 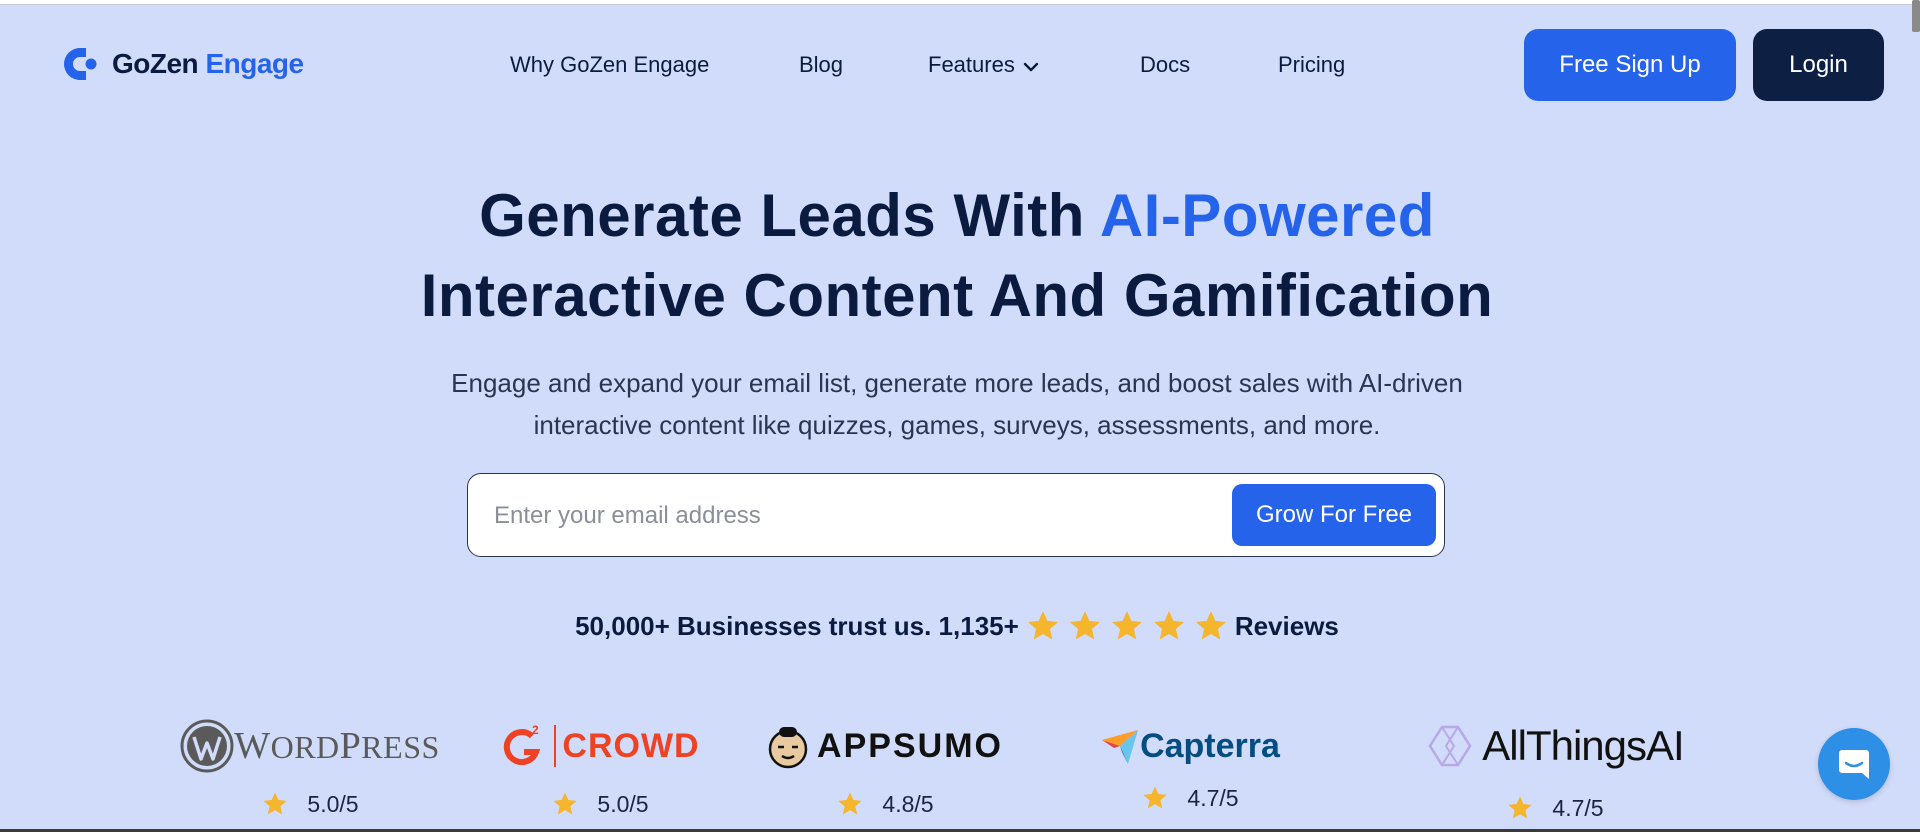 I want to click on hero-title-plain: Generate Leads With, so click(x=789, y=215).